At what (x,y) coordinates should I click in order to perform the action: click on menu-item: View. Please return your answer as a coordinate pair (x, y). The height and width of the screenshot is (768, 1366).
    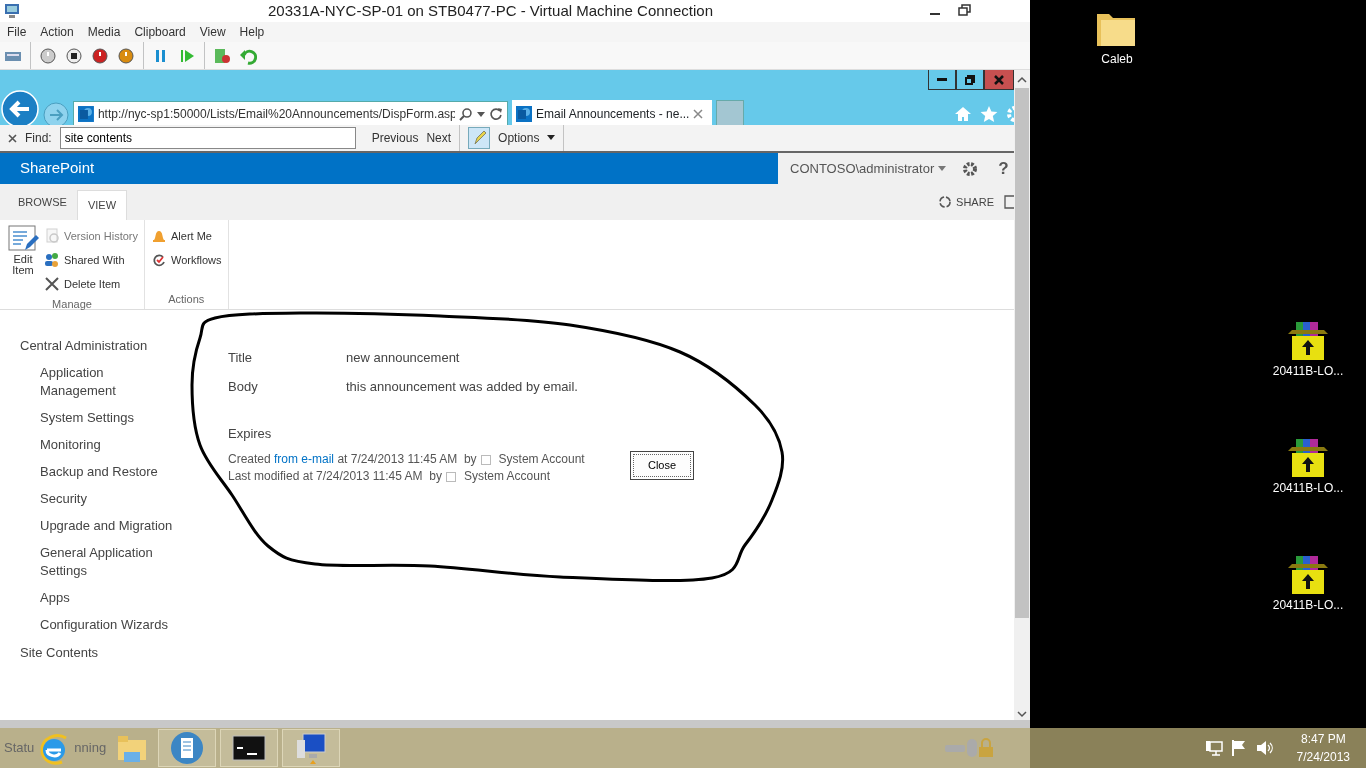
    Looking at the image, I should click on (212, 32).